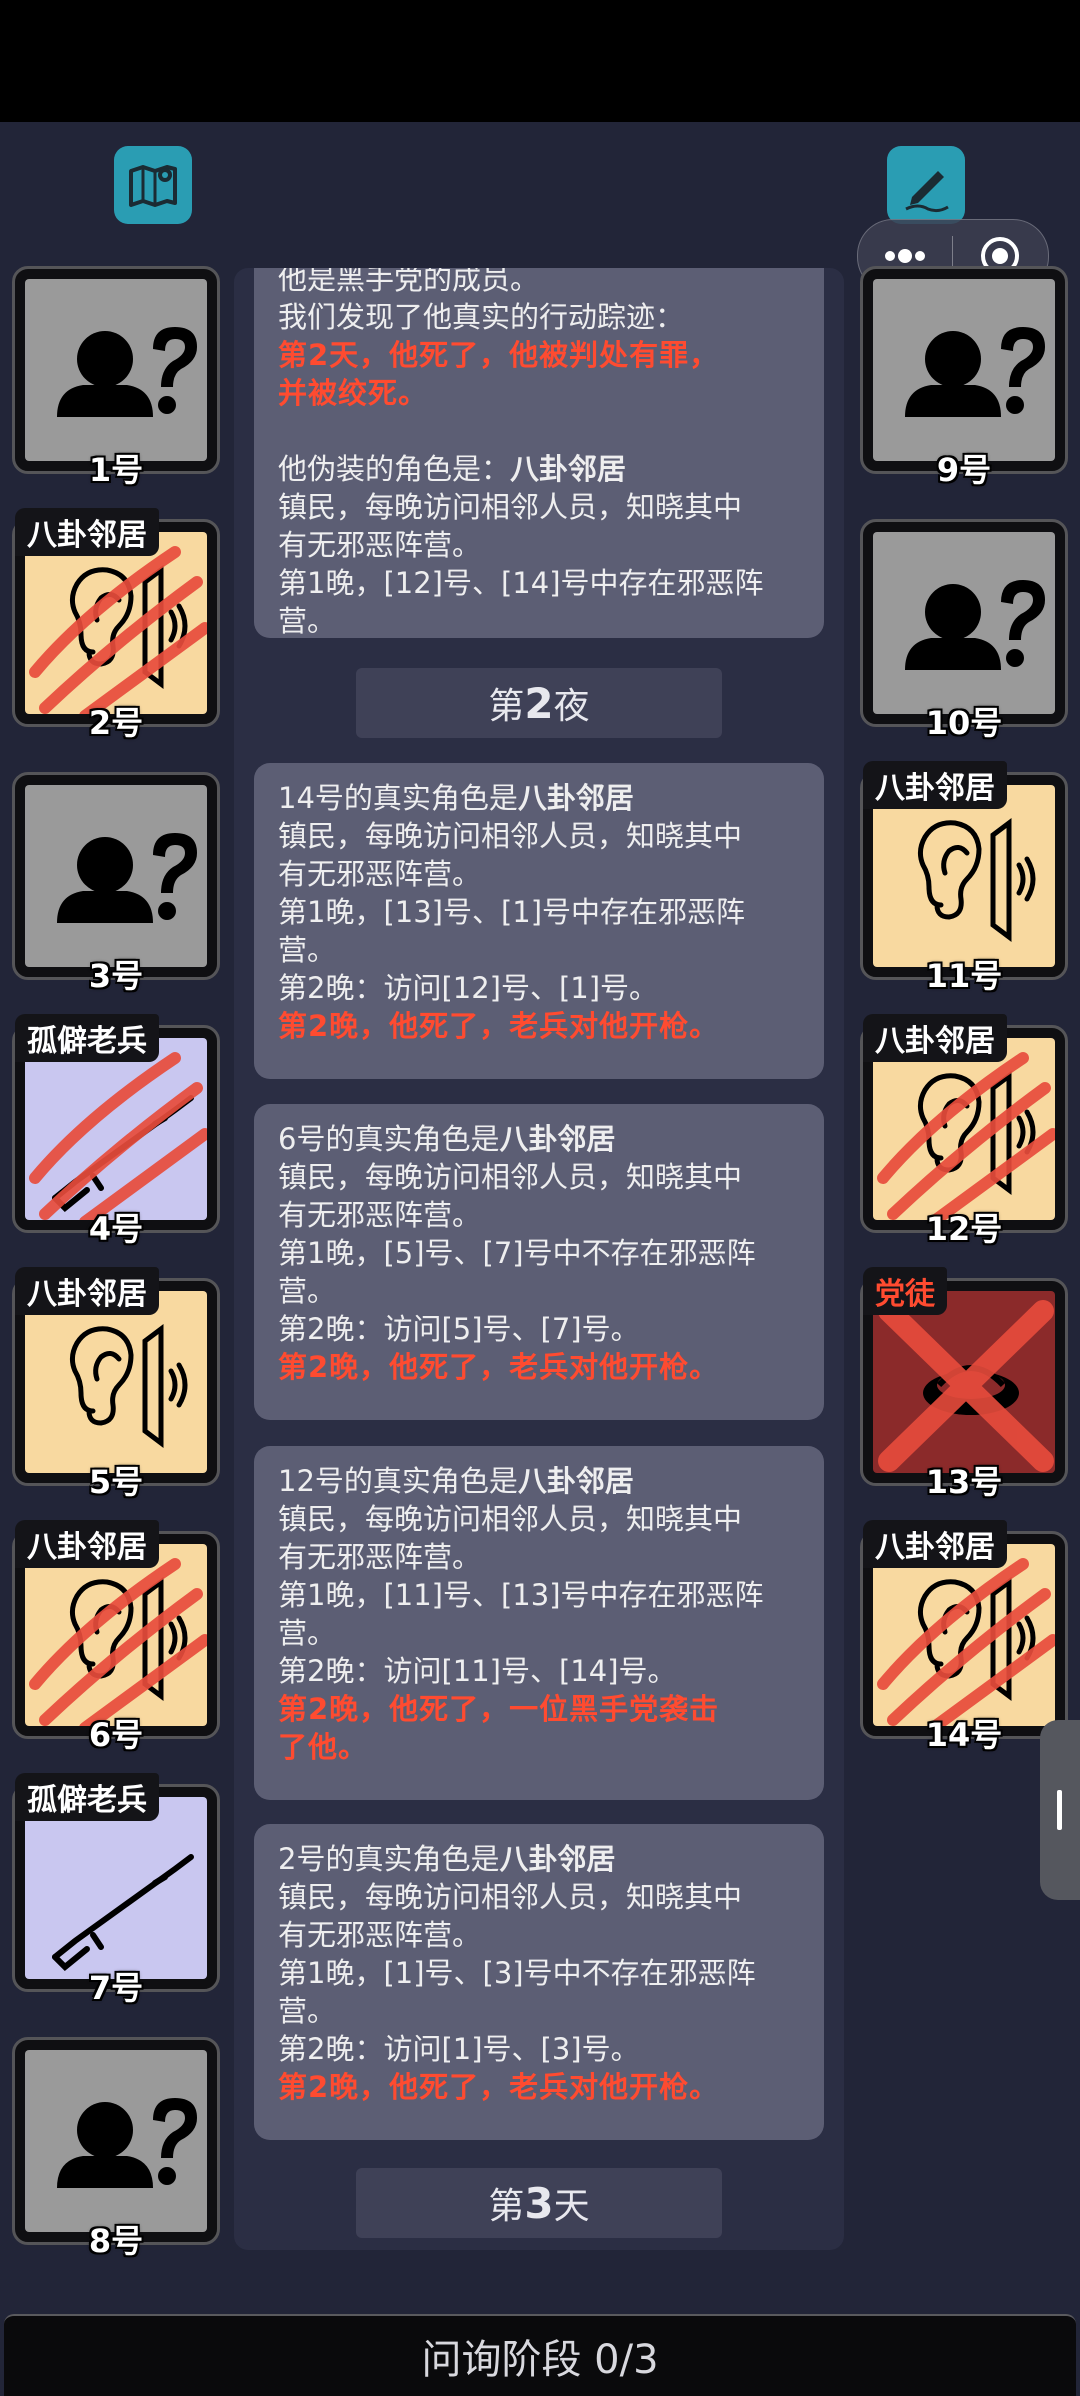 The height and width of the screenshot is (2396, 1080). I want to click on side-drawer-handle, so click(1060, 1810).